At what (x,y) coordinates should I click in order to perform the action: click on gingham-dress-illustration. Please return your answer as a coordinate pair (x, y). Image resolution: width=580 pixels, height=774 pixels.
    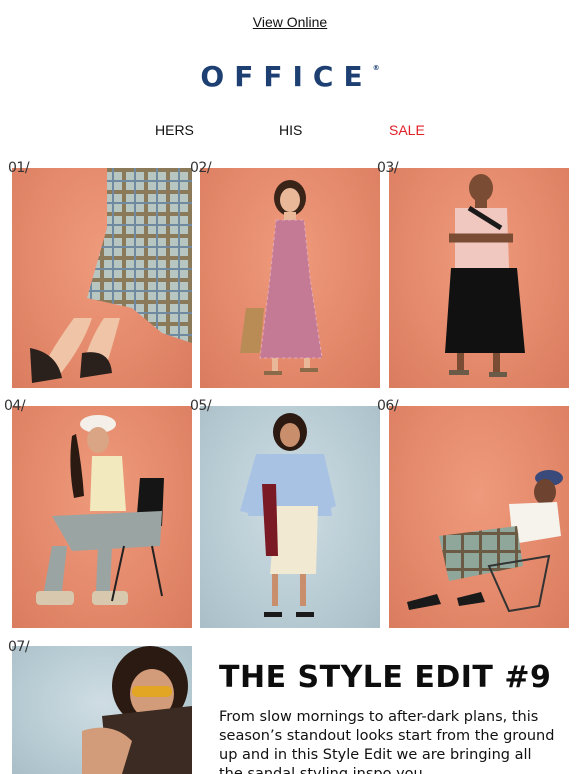
    Looking at the image, I should click on (281, 277).